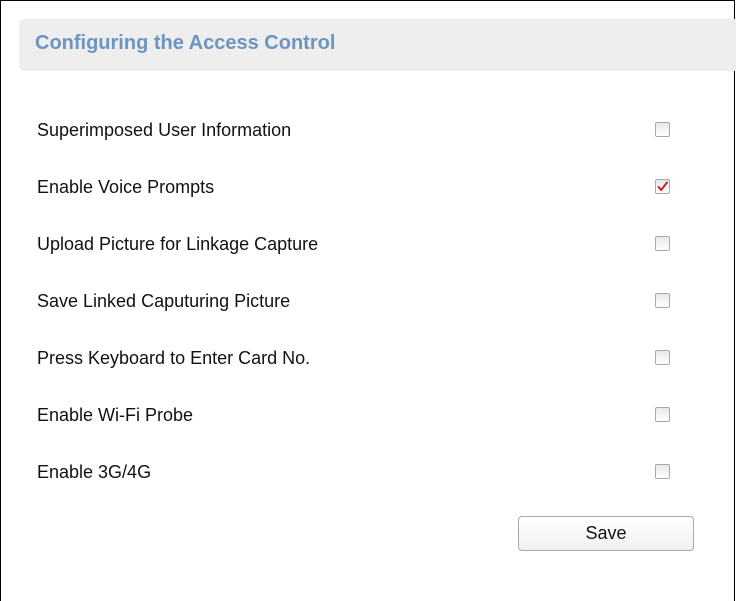  What do you see at coordinates (357, 473) in the screenshot?
I see `option-enable-3g-4g: Enable 3G/4G` at bounding box center [357, 473].